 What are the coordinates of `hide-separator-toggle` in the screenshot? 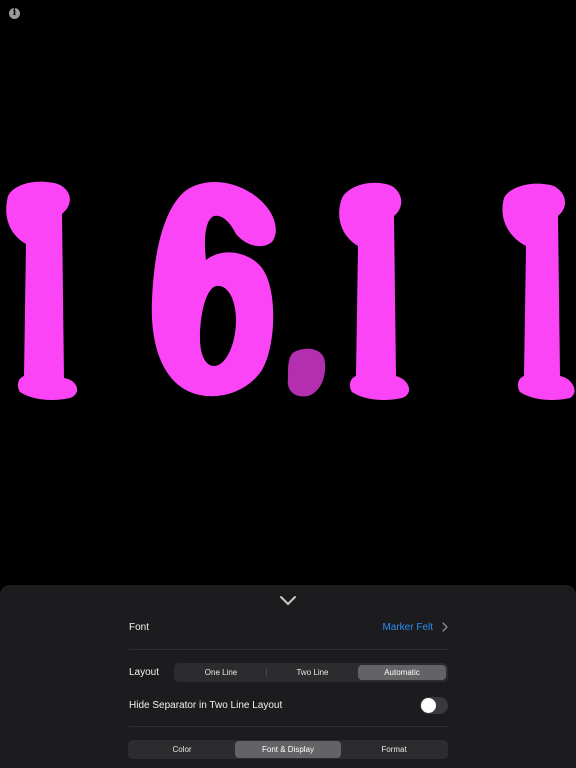 It's located at (434, 705).